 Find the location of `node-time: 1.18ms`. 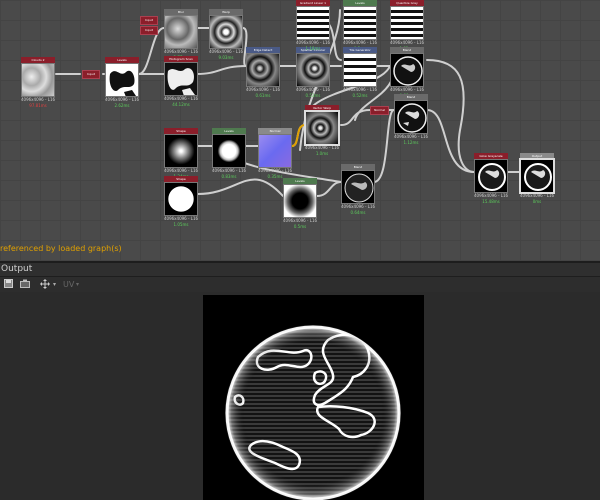

node-time: 1.18ms is located at coordinates (313, 48).